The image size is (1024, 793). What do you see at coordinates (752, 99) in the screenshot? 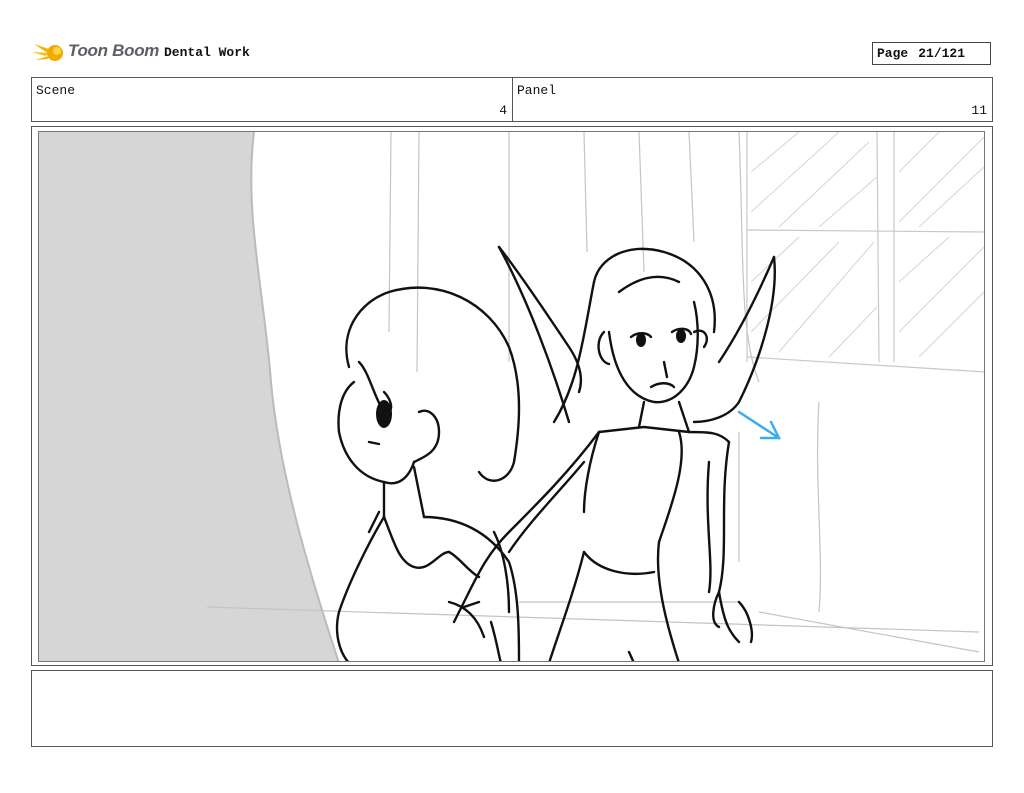
I see `panel-cell: Panel 11` at bounding box center [752, 99].